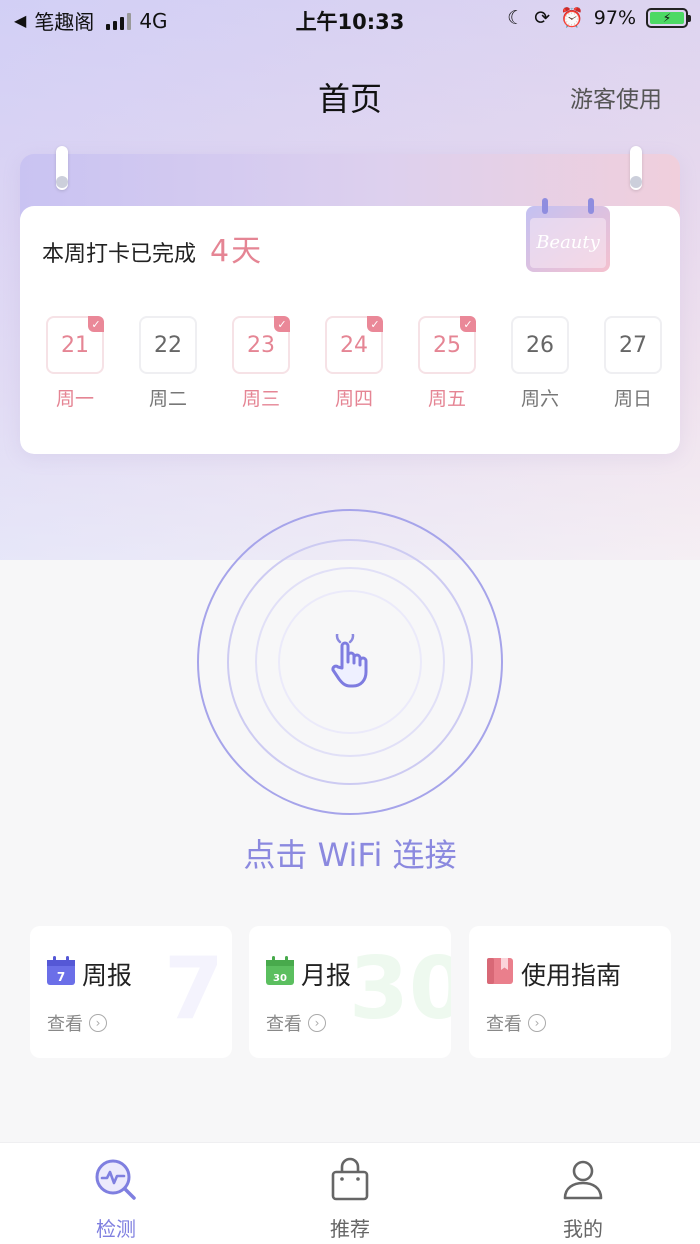 This screenshot has height=1244, width=700. What do you see at coordinates (131, 992) in the screenshot?
I see `weekly-report-card: 7 7 周报 查看 ›` at bounding box center [131, 992].